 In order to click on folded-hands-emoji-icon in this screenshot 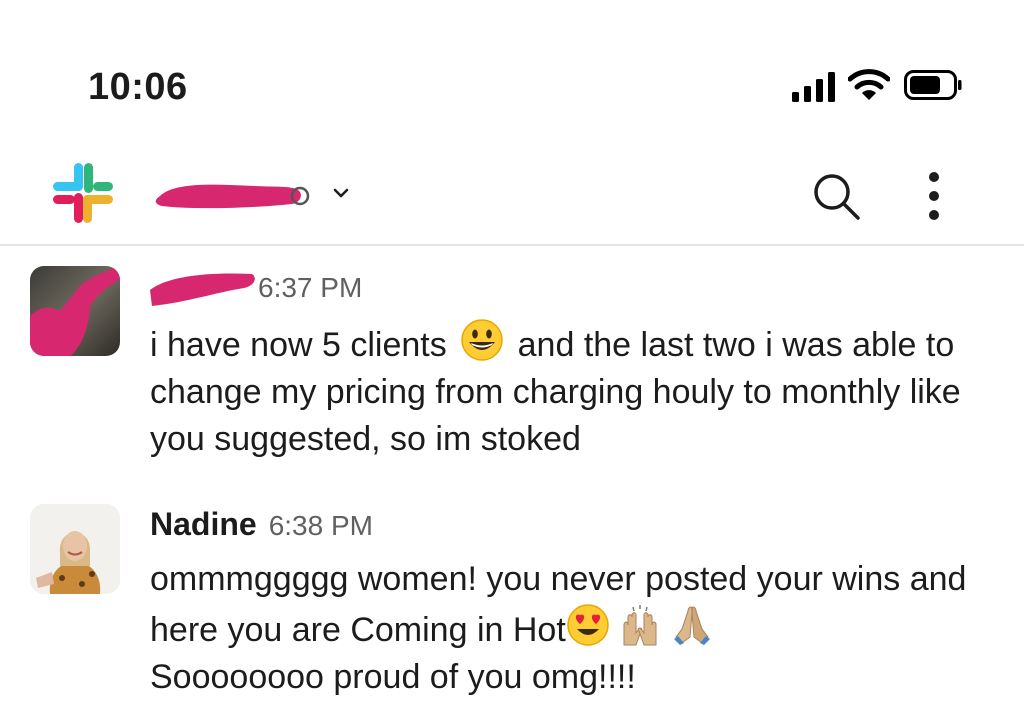, I will do `click(692, 625)`.